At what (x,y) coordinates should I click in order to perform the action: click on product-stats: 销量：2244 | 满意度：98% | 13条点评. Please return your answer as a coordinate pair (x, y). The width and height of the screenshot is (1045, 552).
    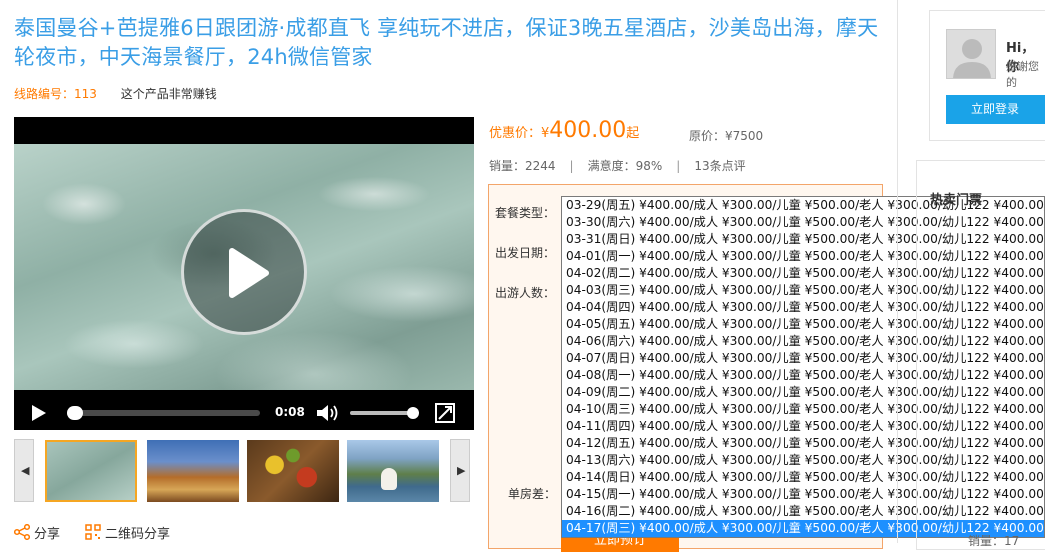
    Looking at the image, I should click on (617, 166).